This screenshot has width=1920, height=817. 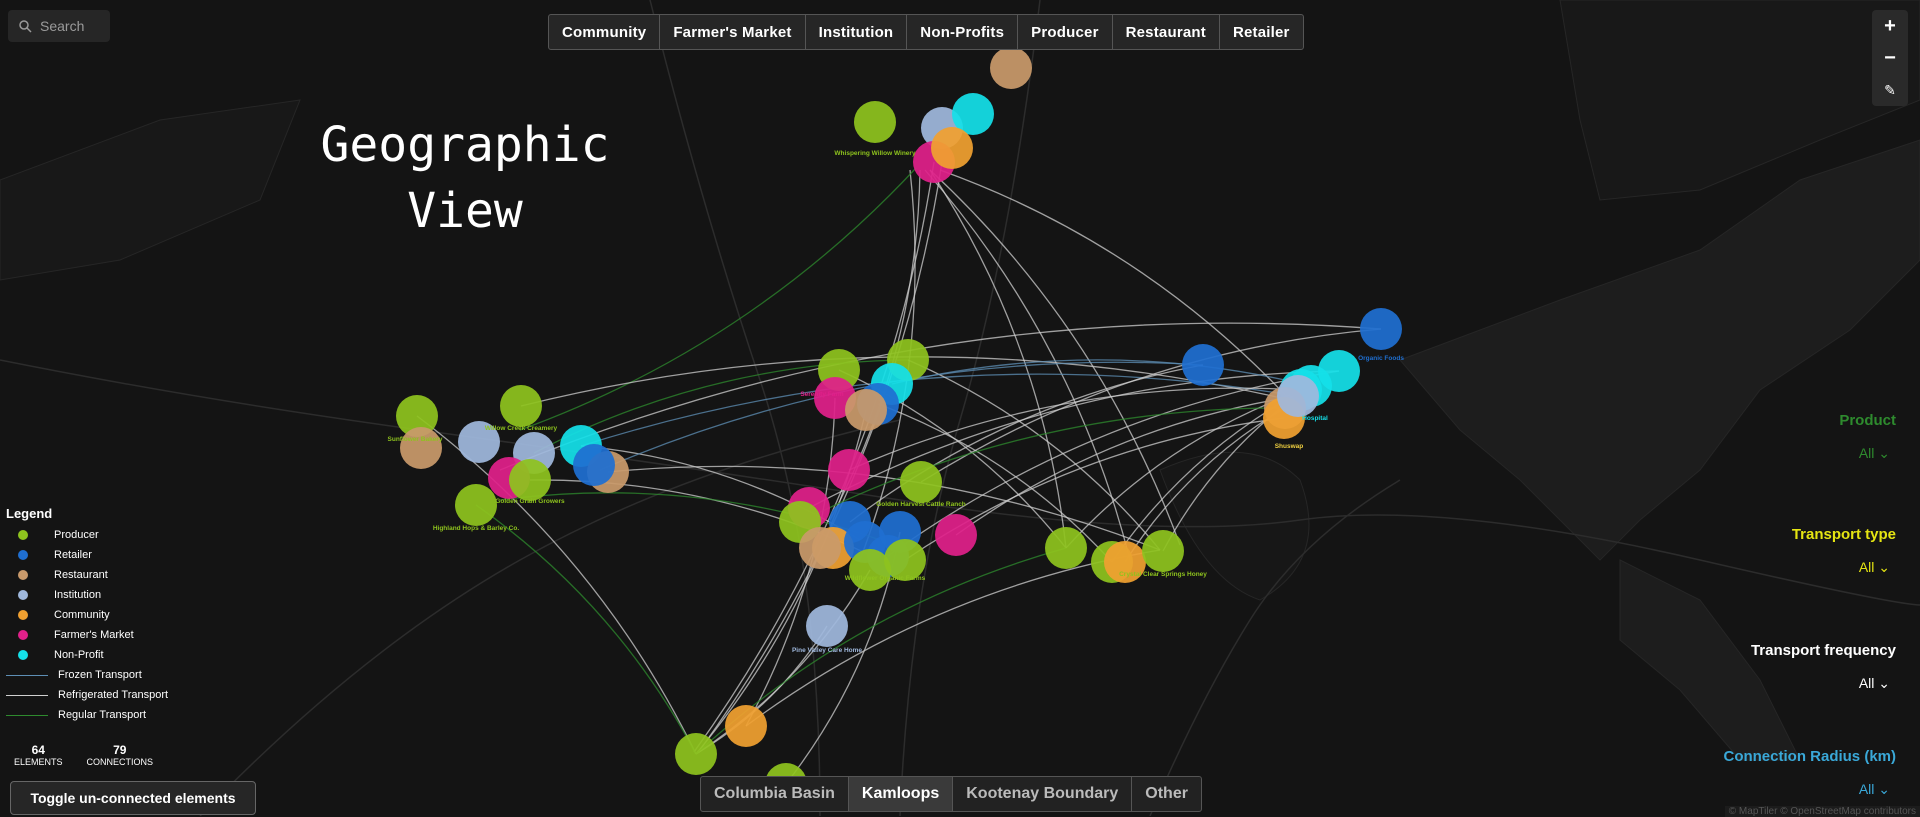 I want to click on legend-item-retailer: Retailer, so click(x=87, y=555).